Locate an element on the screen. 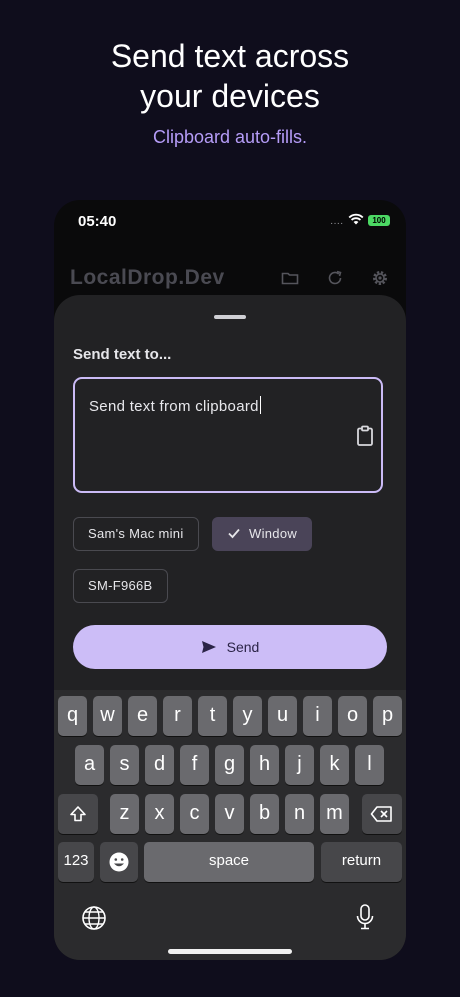 The width and height of the screenshot is (460, 997). device-chip-sams-mac-mini: Sam's Mac mini is located at coordinates (136, 534).